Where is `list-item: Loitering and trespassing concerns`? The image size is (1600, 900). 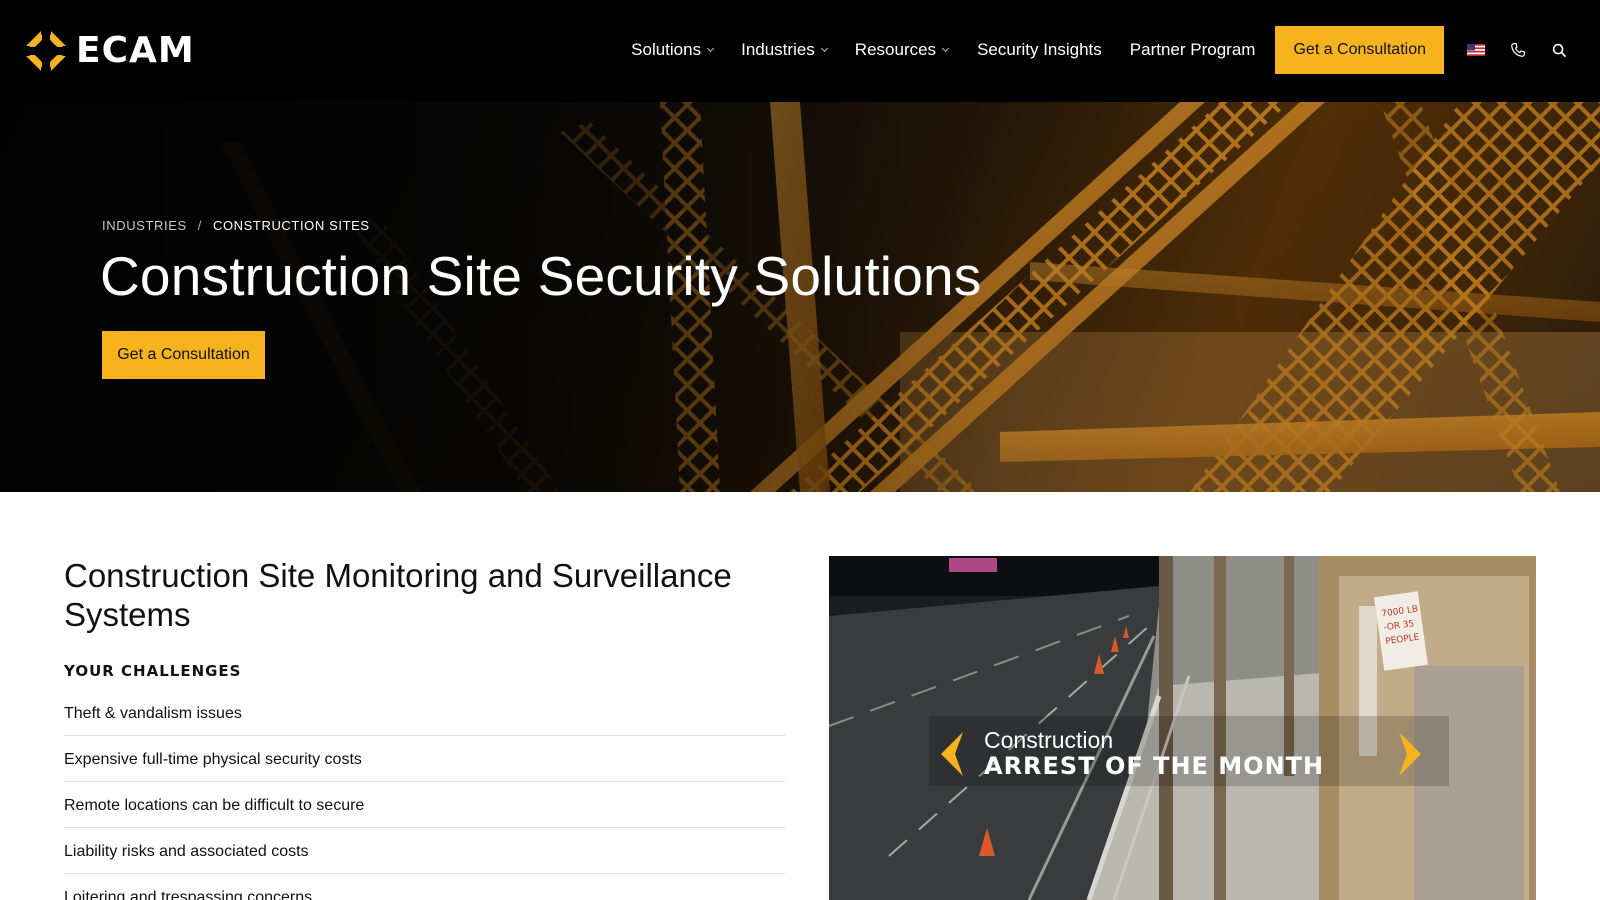
list-item: Loitering and trespassing concerns is located at coordinates (424, 887).